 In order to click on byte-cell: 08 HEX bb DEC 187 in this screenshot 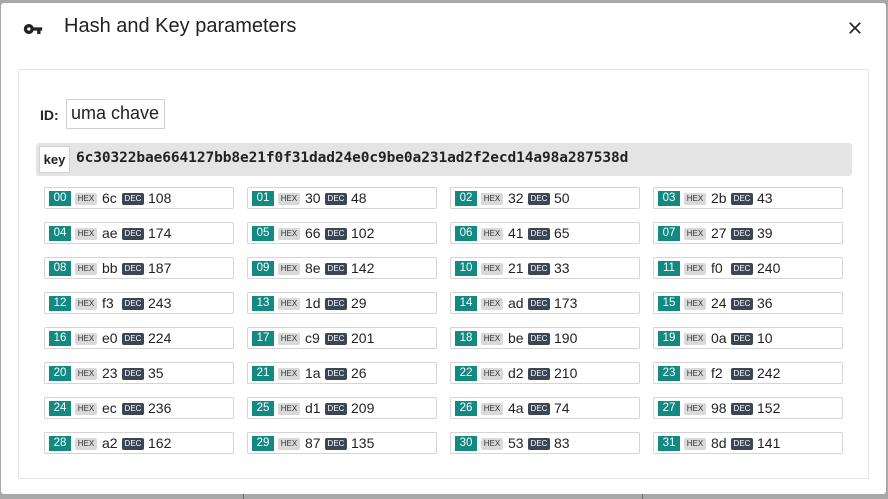, I will do `click(139, 268)`.